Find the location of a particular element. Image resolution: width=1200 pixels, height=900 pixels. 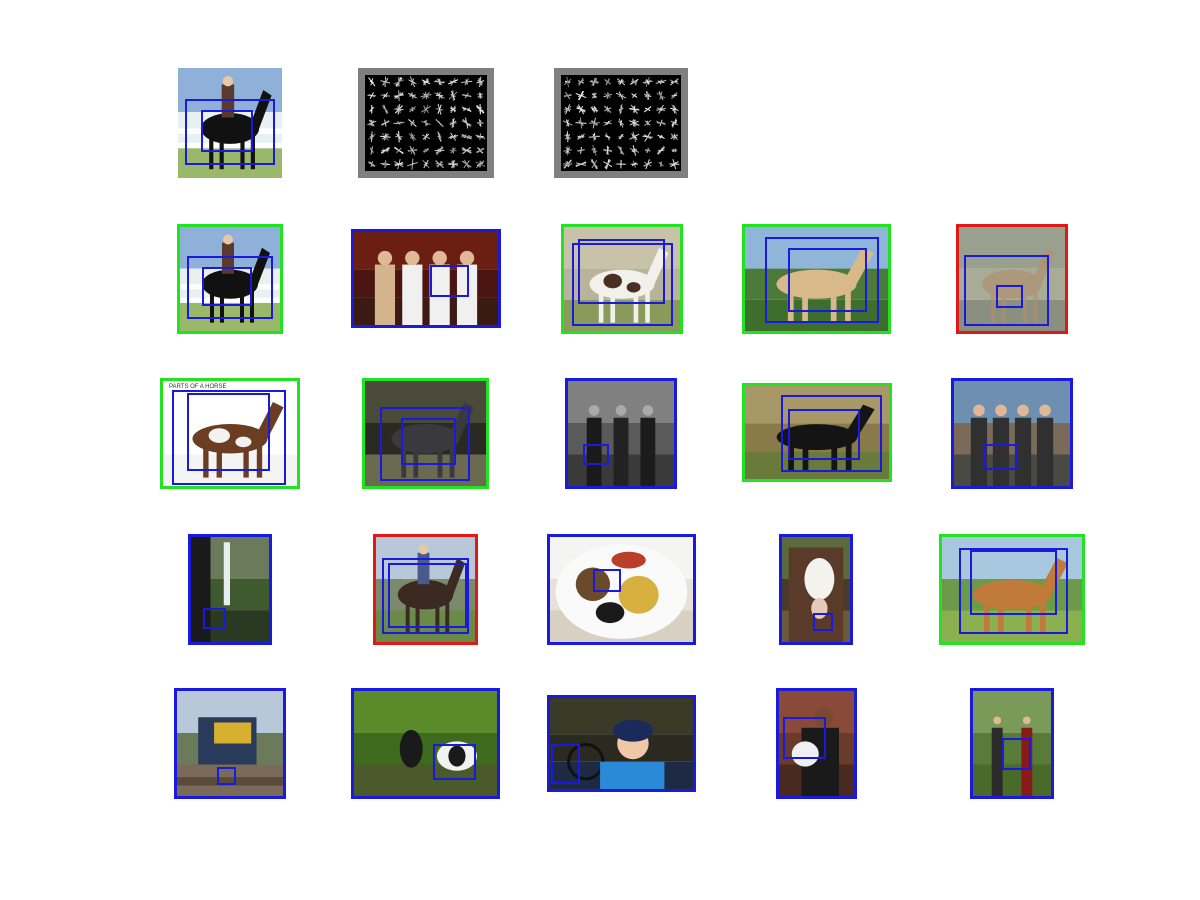

result-waterfall is located at coordinates (230, 589).